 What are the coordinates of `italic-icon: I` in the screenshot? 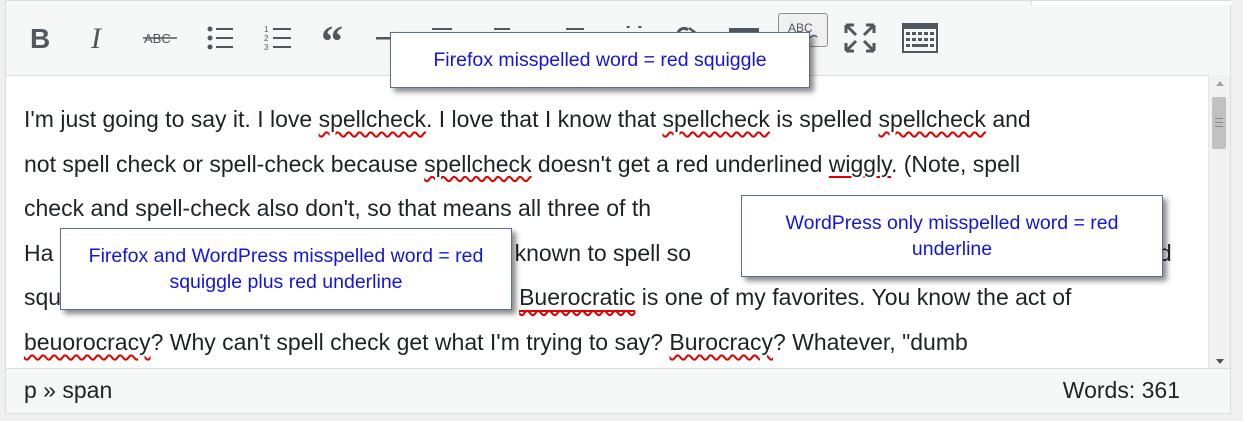 It's located at (96, 38).